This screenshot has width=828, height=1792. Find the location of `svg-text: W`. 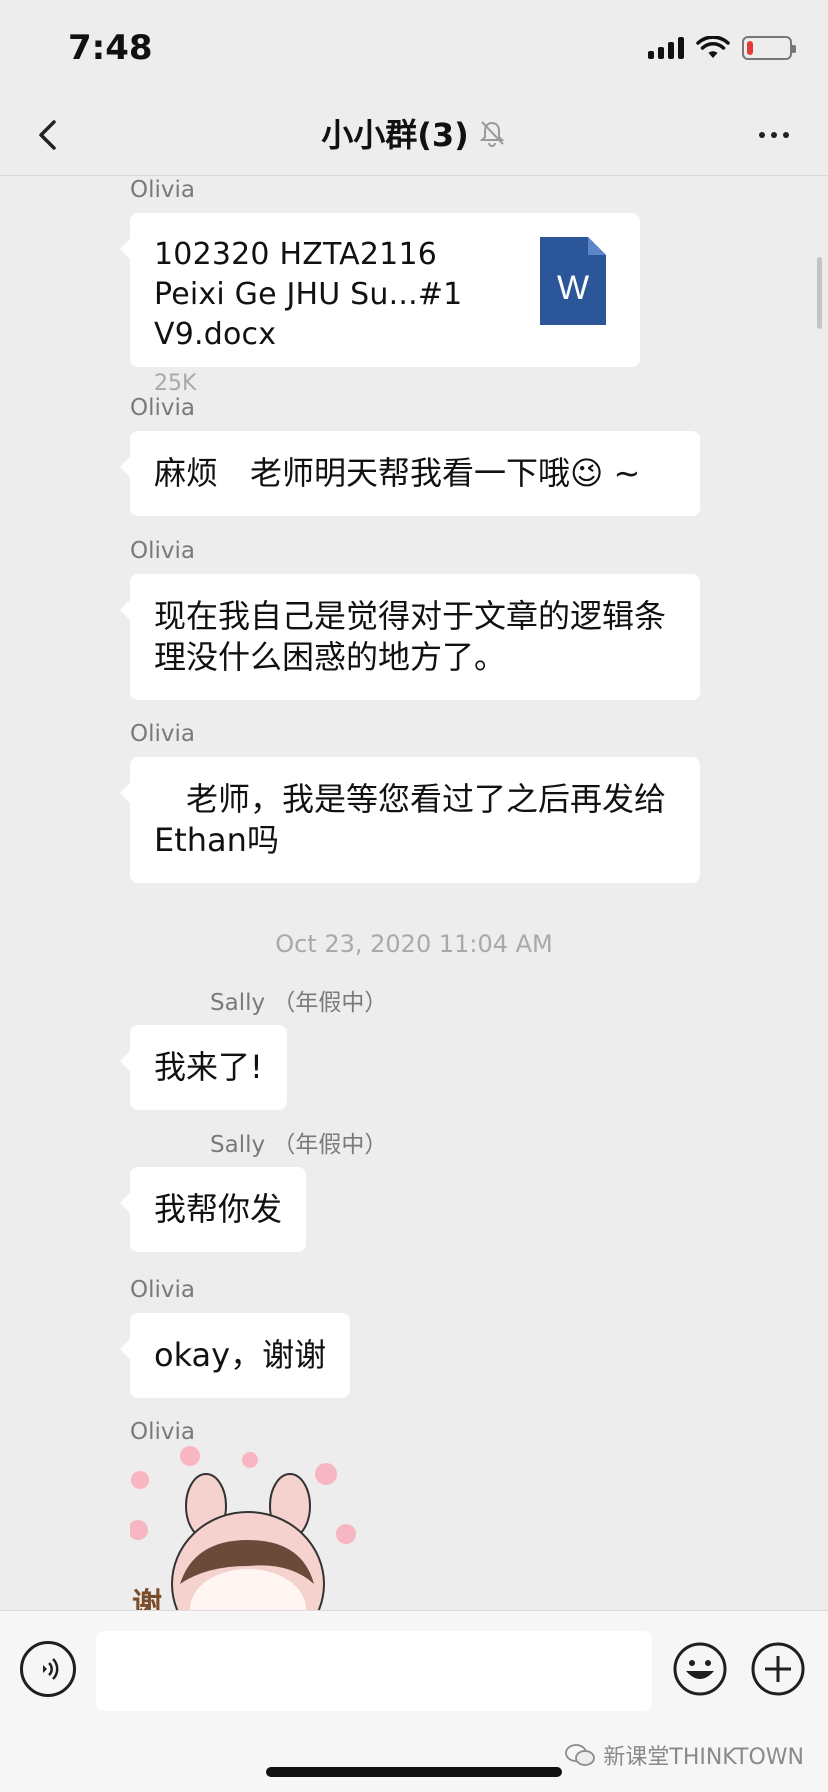

svg-text: W is located at coordinates (573, 288).